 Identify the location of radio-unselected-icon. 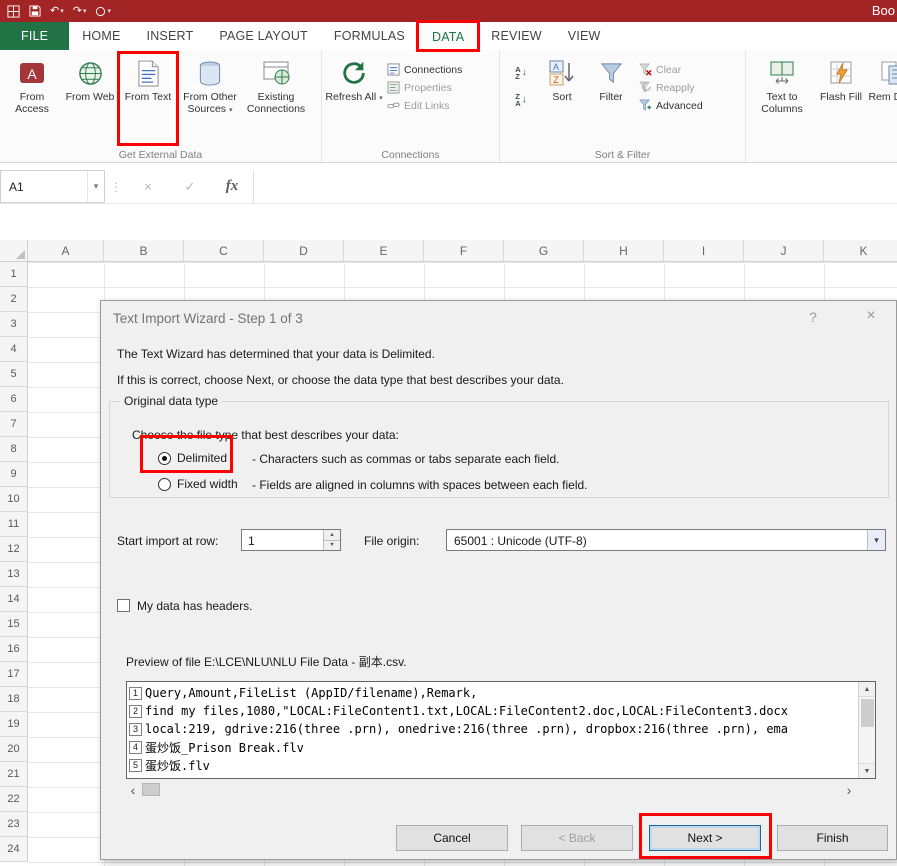
(164, 484).